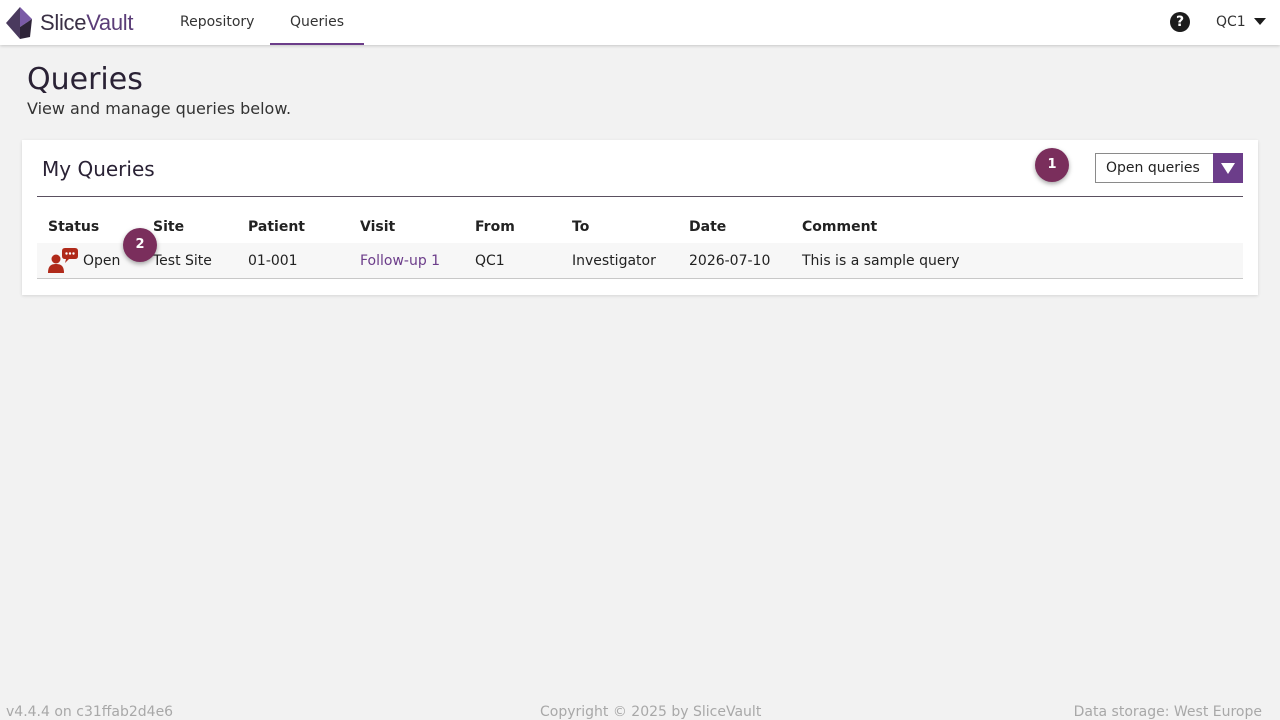 The width and height of the screenshot is (1280, 720). I want to click on top-navbar: SliceVault Repository Queries ? QC1, so click(640, 22).